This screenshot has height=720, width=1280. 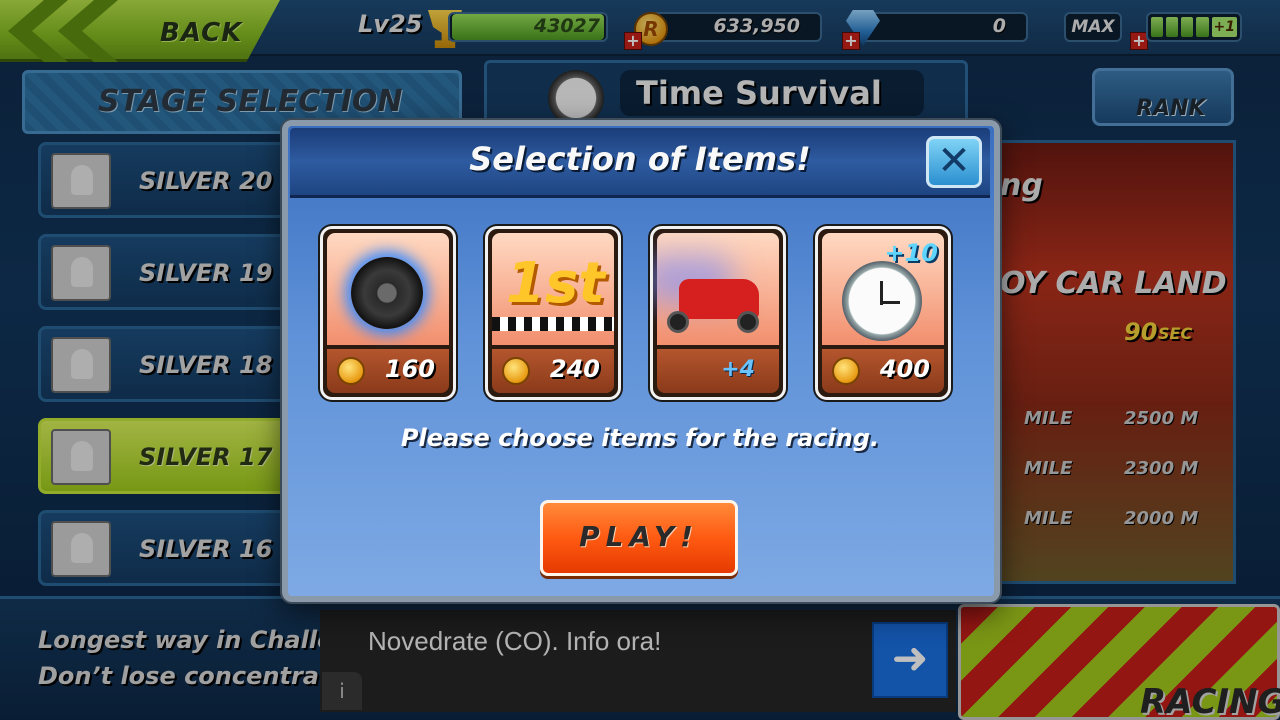 I want to click on checkered-flag-icon, so click(x=553, y=324).